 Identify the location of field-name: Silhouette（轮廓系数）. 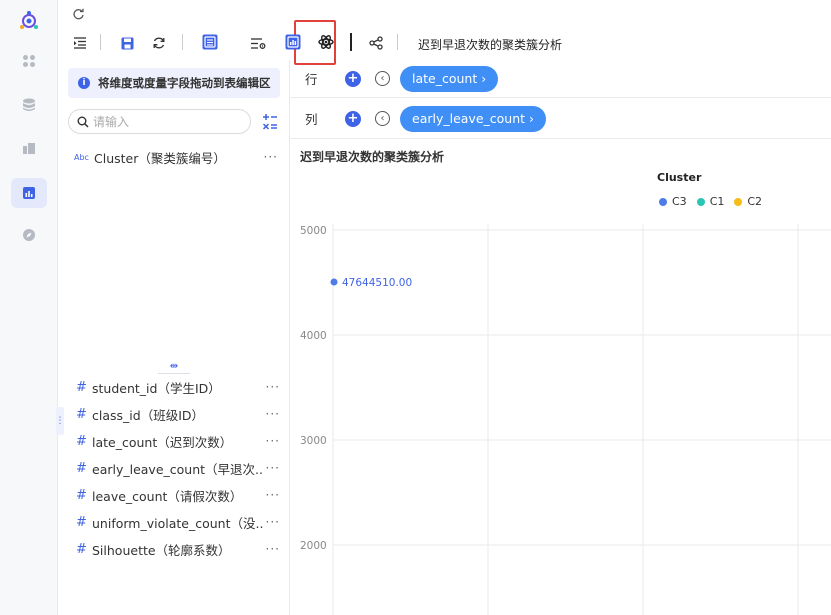
(161, 550).